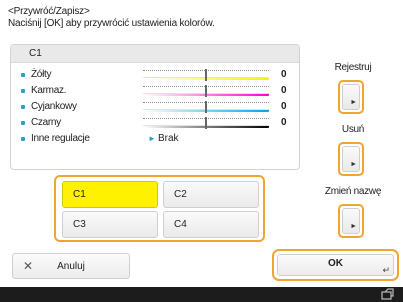 This screenshot has width=403, height=302. I want to click on black-slider, so click(206, 123).